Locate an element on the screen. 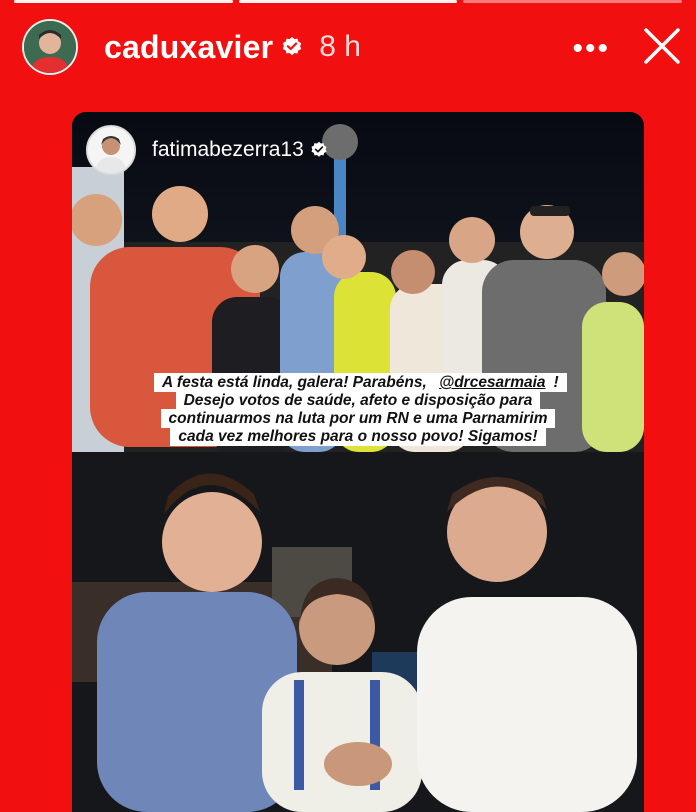  repost-avatar is located at coordinates (111, 149).